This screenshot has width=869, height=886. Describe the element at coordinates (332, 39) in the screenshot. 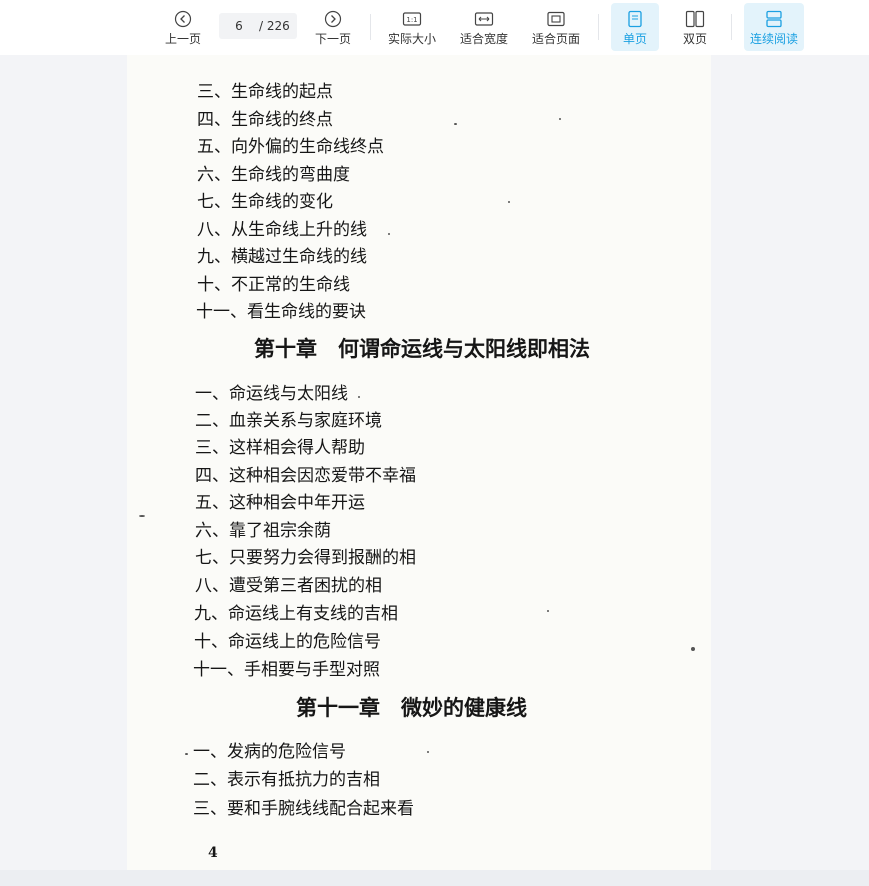

I see `next-page-label: 下一页` at that location.